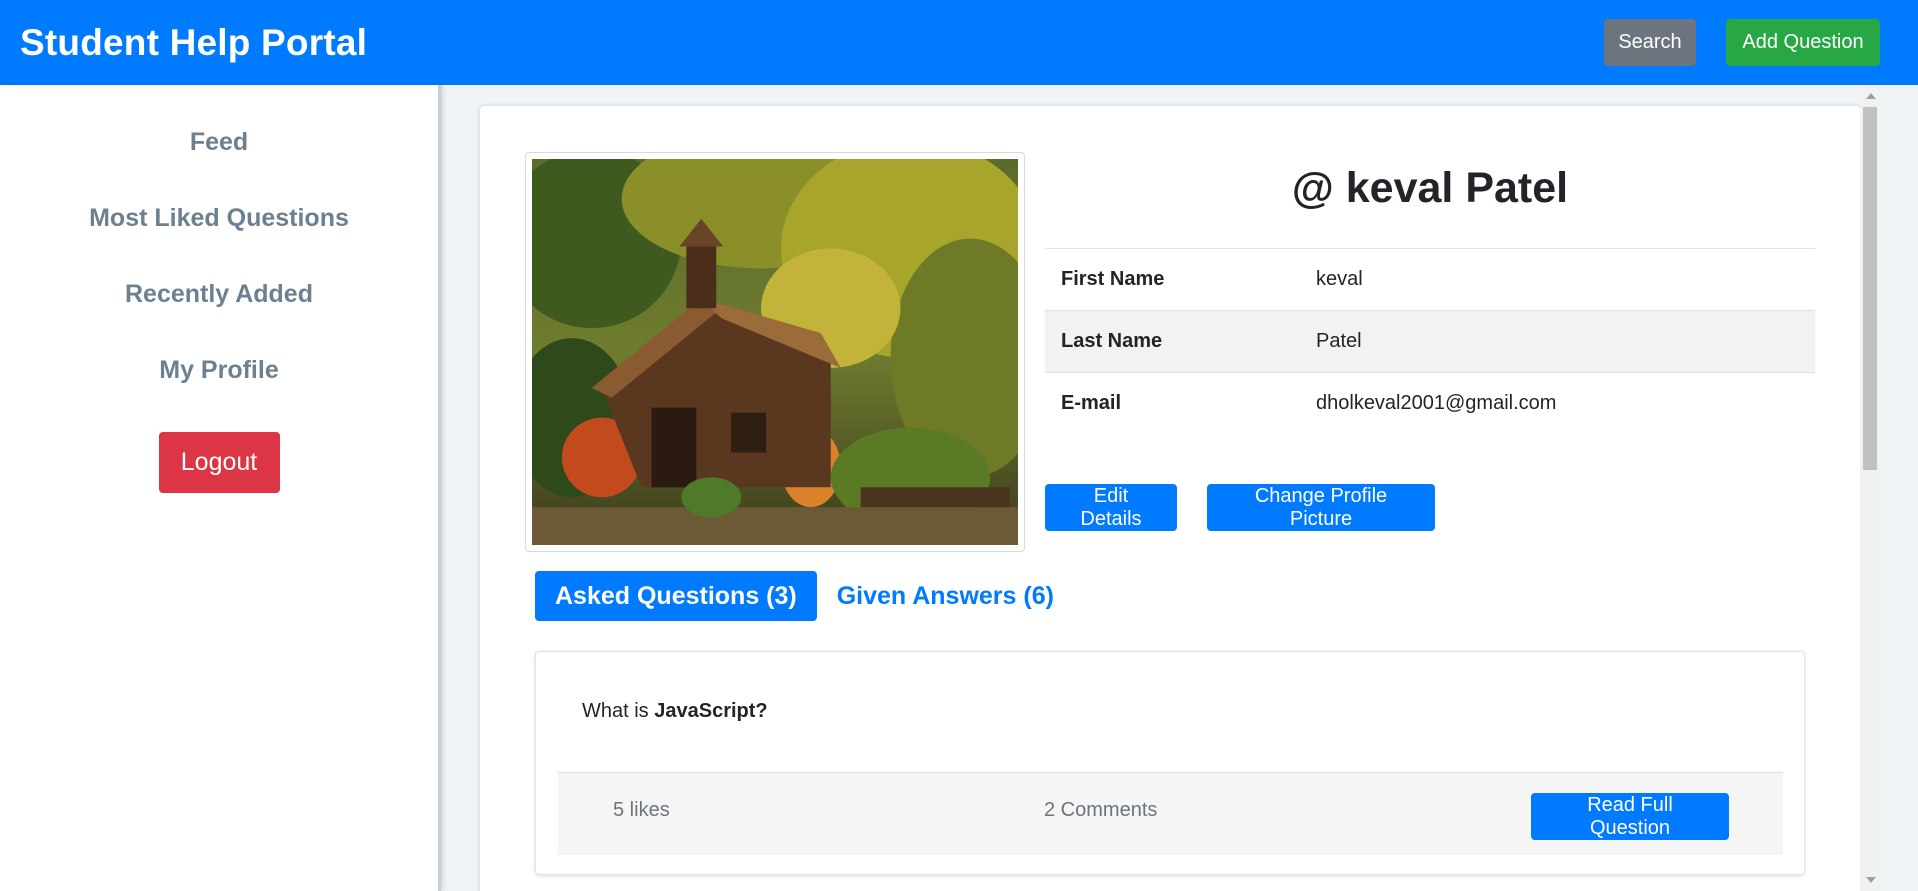 Image resolution: width=1918 pixels, height=891 pixels. What do you see at coordinates (1803, 42) in the screenshot?
I see `add-question-button: Add Question` at bounding box center [1803, 42].